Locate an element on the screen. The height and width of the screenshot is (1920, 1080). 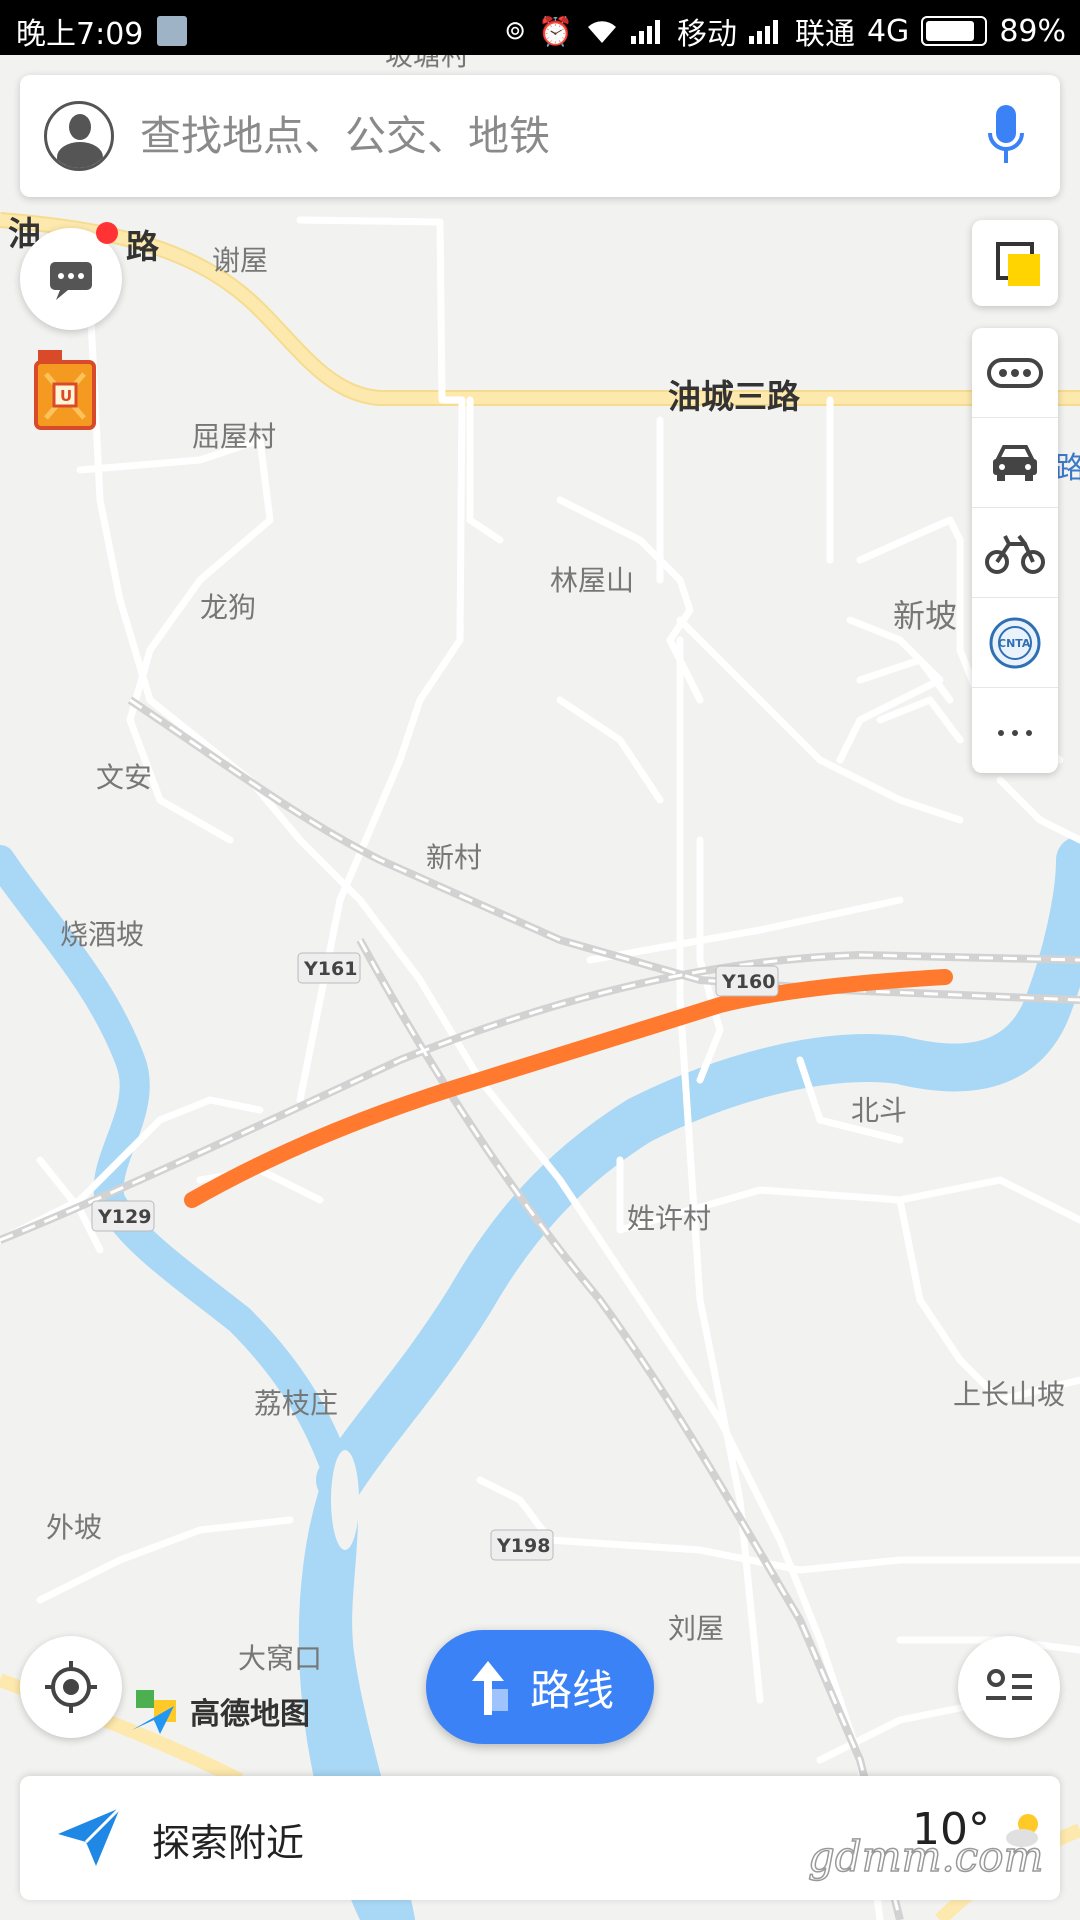
microphone-icon is located at coordinates (1006, 136).